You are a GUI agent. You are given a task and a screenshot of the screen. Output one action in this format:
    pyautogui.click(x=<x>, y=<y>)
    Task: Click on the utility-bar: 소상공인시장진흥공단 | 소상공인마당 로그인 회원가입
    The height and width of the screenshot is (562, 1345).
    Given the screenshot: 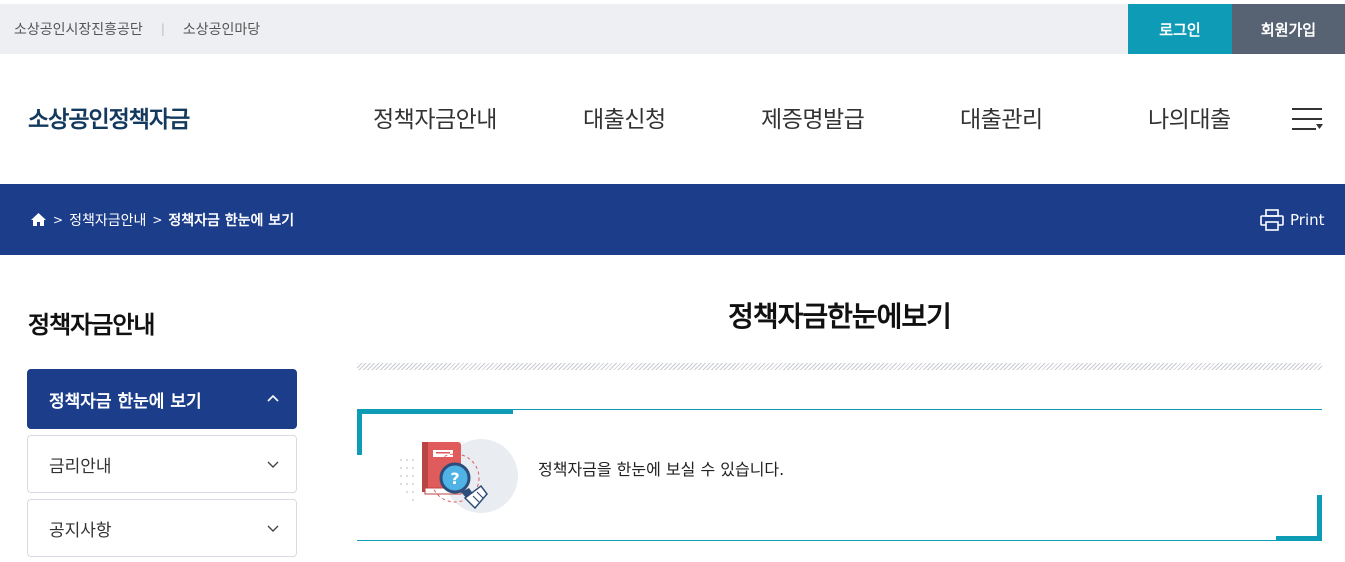 What is the action you would take?
    pyautogui.click(x=672, y=29)
    